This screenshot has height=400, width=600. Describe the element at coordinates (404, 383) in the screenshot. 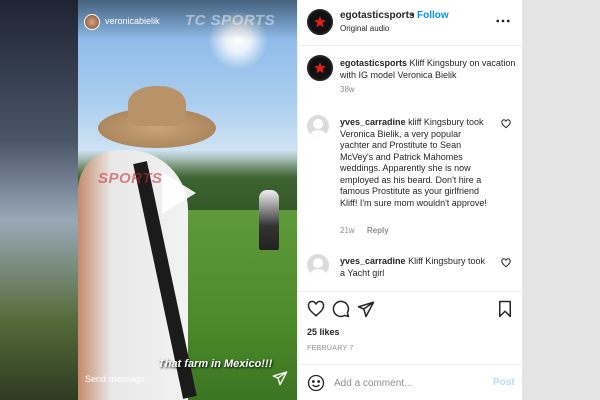

I see `comment-input` at that location.